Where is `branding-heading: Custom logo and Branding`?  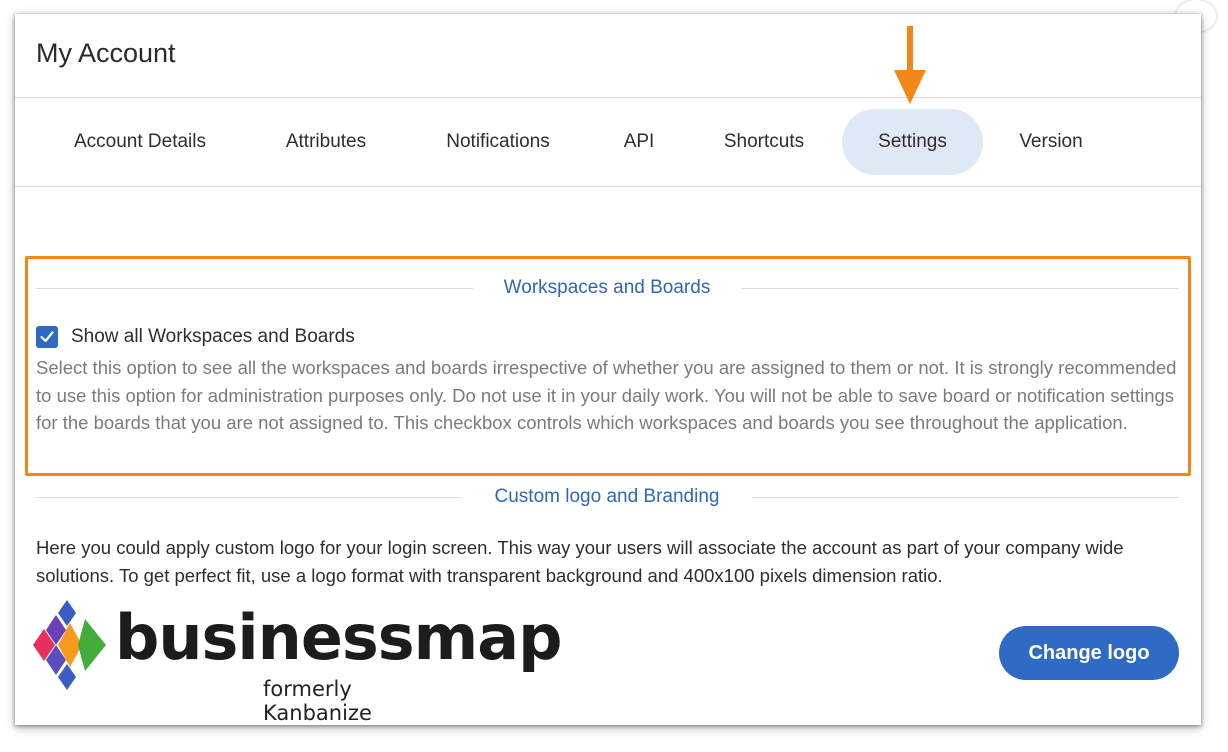
branding-heading: Custom logo and Branding is located at coordinates (607, 496).